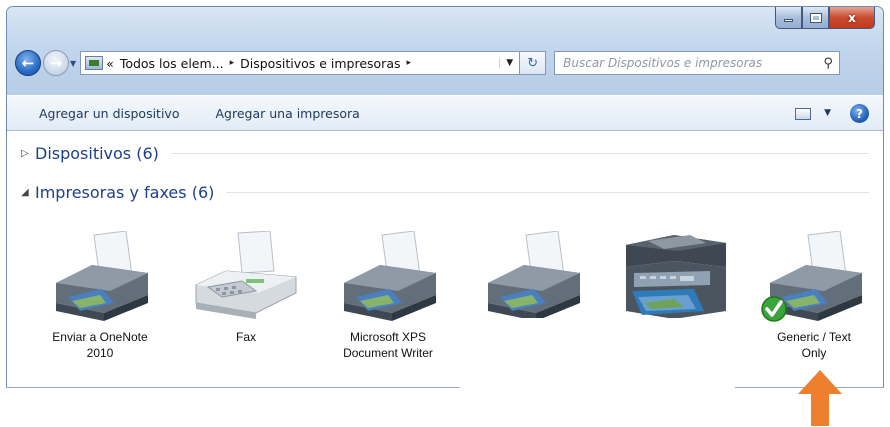  I want to click on printer-label: Enviar a OneNote 2010, so click(100, 345).